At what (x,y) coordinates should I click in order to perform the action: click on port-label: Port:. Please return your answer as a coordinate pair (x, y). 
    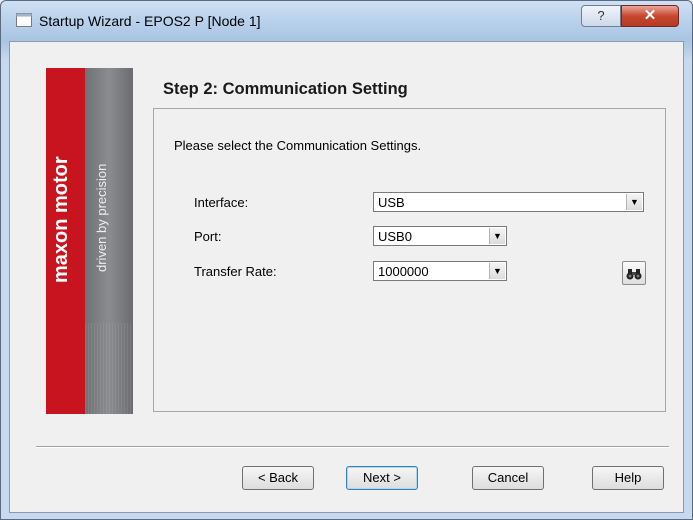
    Looking at the image, I should click on (208, 236).